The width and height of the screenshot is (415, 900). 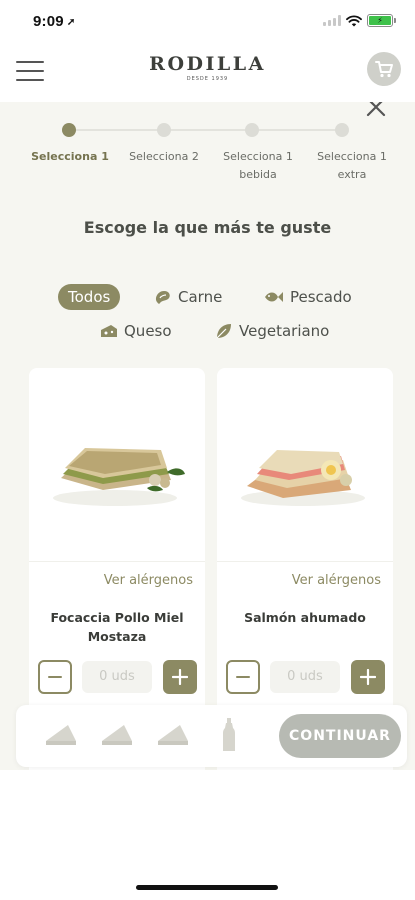 What do you see at coordinates (354, 20) in the screenshot?
I see `wifi-icon` at bounding box center [354, 20].